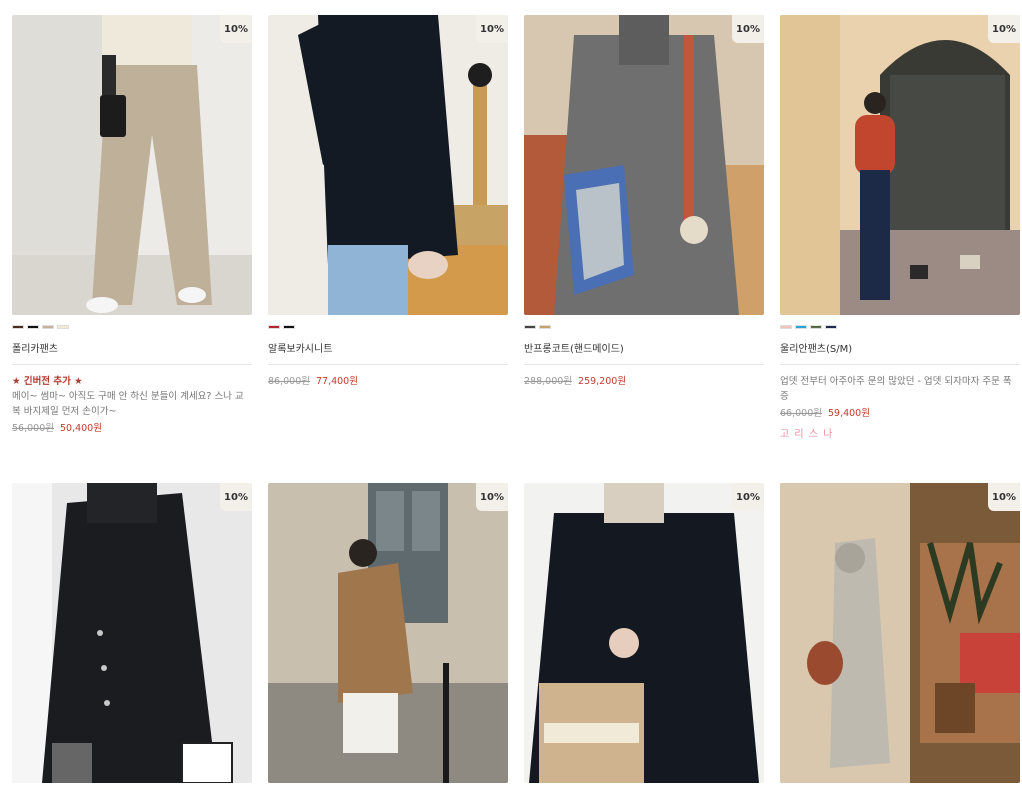 The image size is (1022, 786). I want to click on sale-price: 59,400원, so click(848, 413).